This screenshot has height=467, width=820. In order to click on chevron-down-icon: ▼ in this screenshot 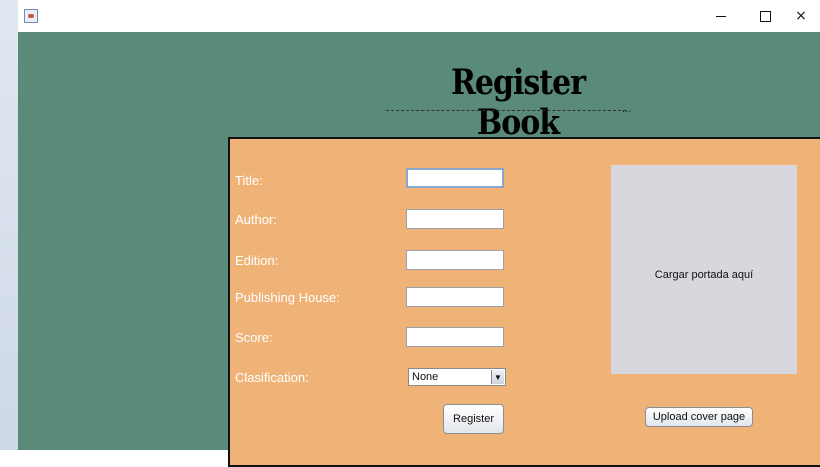, I will do `click(497, 377)`.